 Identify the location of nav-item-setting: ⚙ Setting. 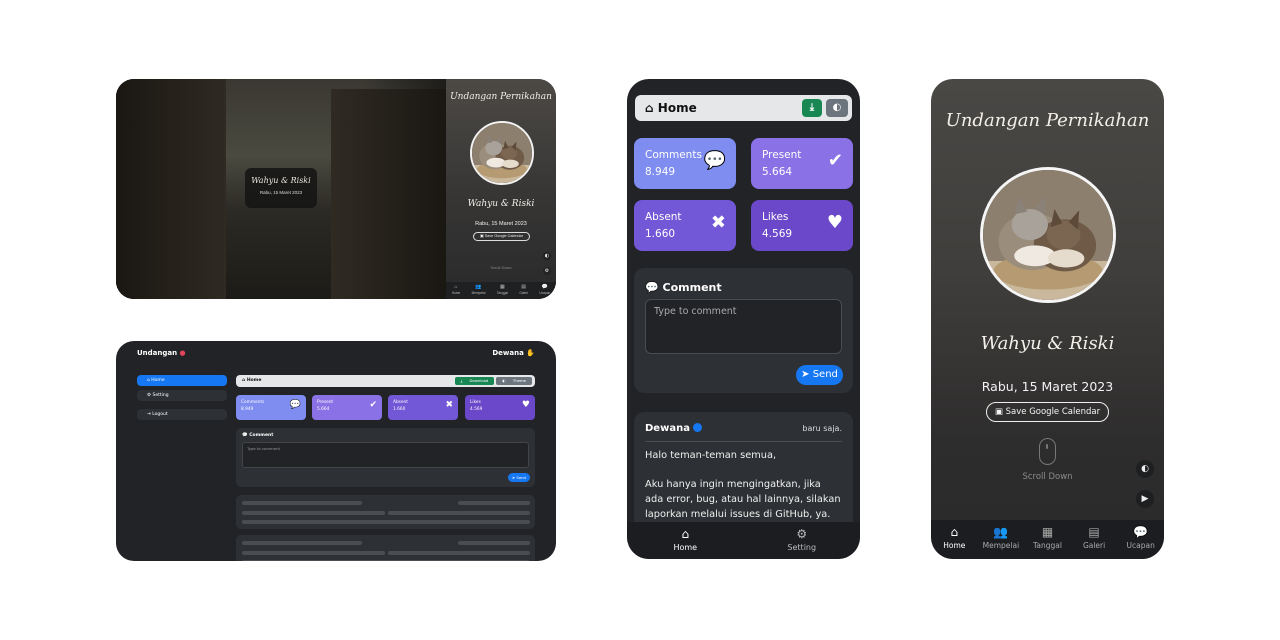
(802, 540).